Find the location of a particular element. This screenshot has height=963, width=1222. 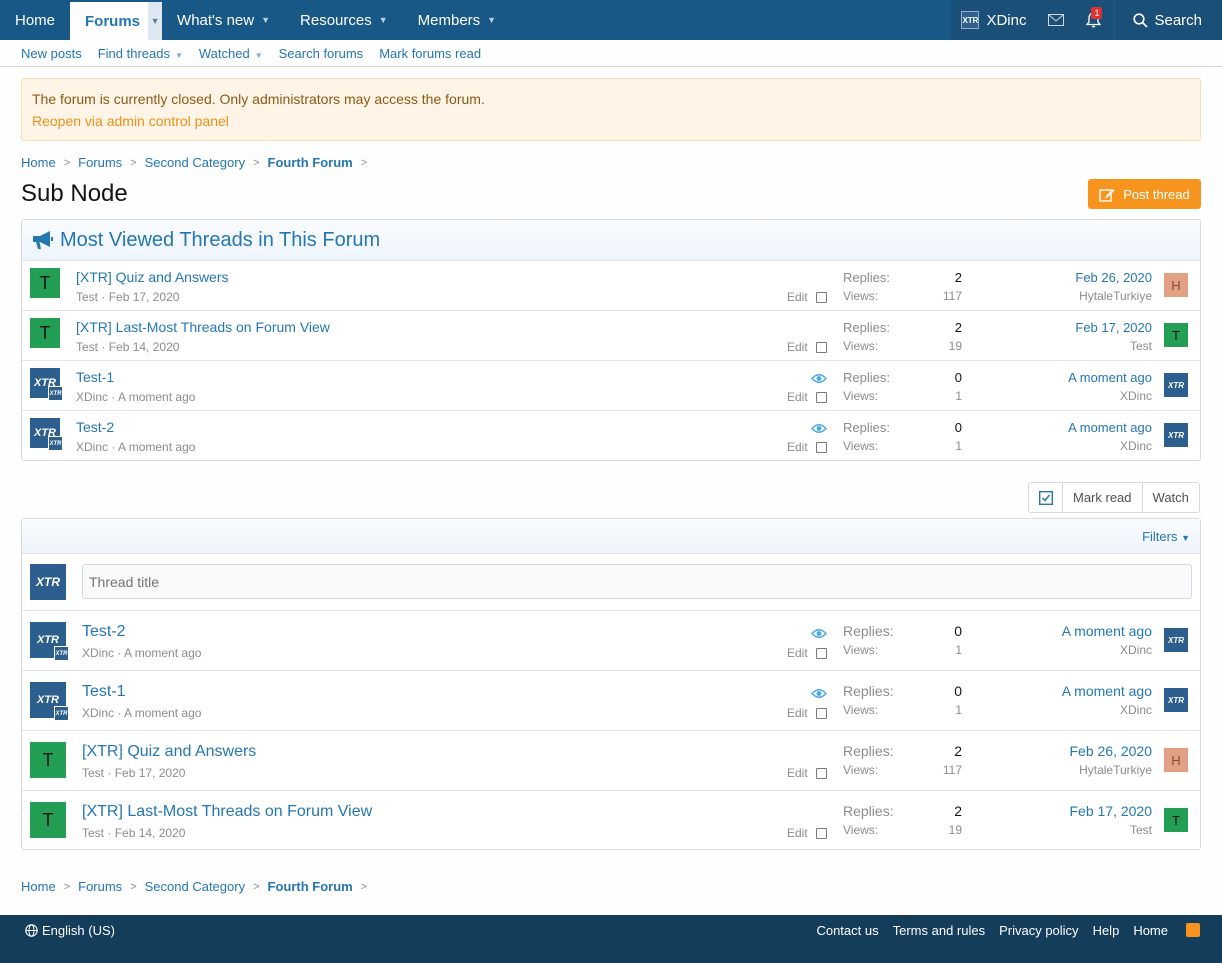

post-thread-button: Post thread is located at coordinates (1144, 194).